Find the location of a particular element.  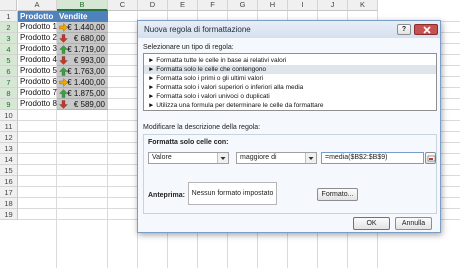

column-header-e: E is located at coordinates (183, 5).